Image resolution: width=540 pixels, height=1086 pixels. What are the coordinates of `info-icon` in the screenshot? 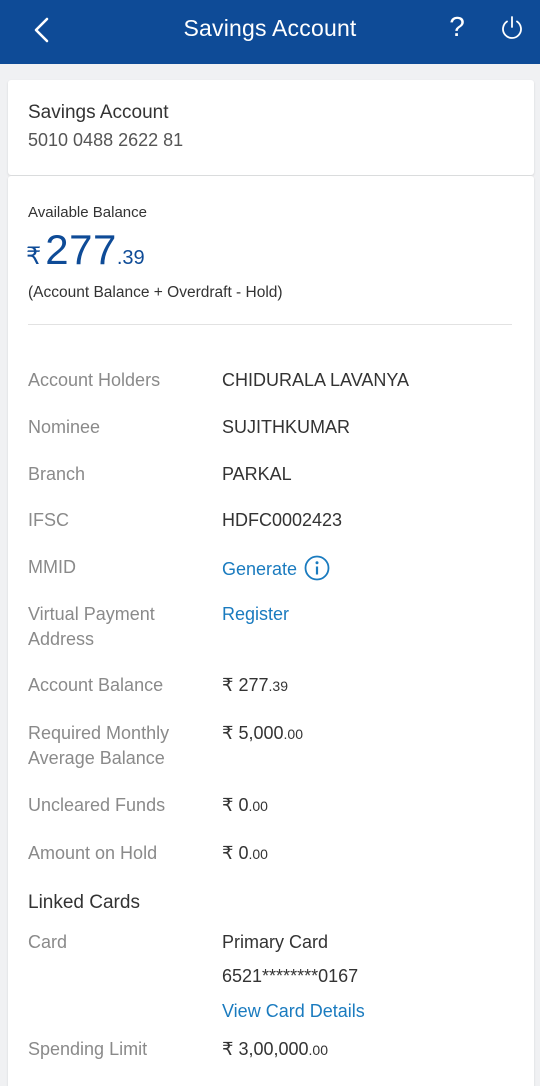 It's located at (317, 568).